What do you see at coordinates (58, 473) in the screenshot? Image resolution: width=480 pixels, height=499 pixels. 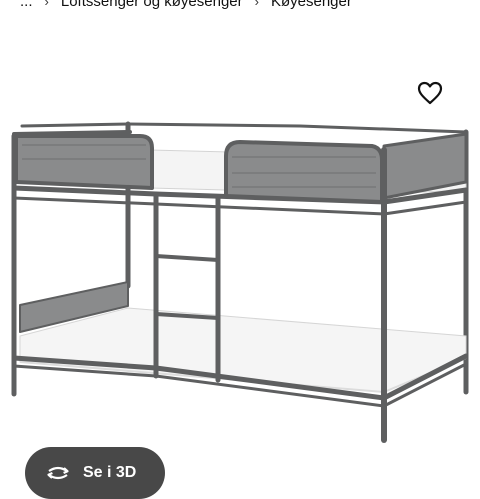 I see `rotate-3d-icon` at bounding box center [58, 473].